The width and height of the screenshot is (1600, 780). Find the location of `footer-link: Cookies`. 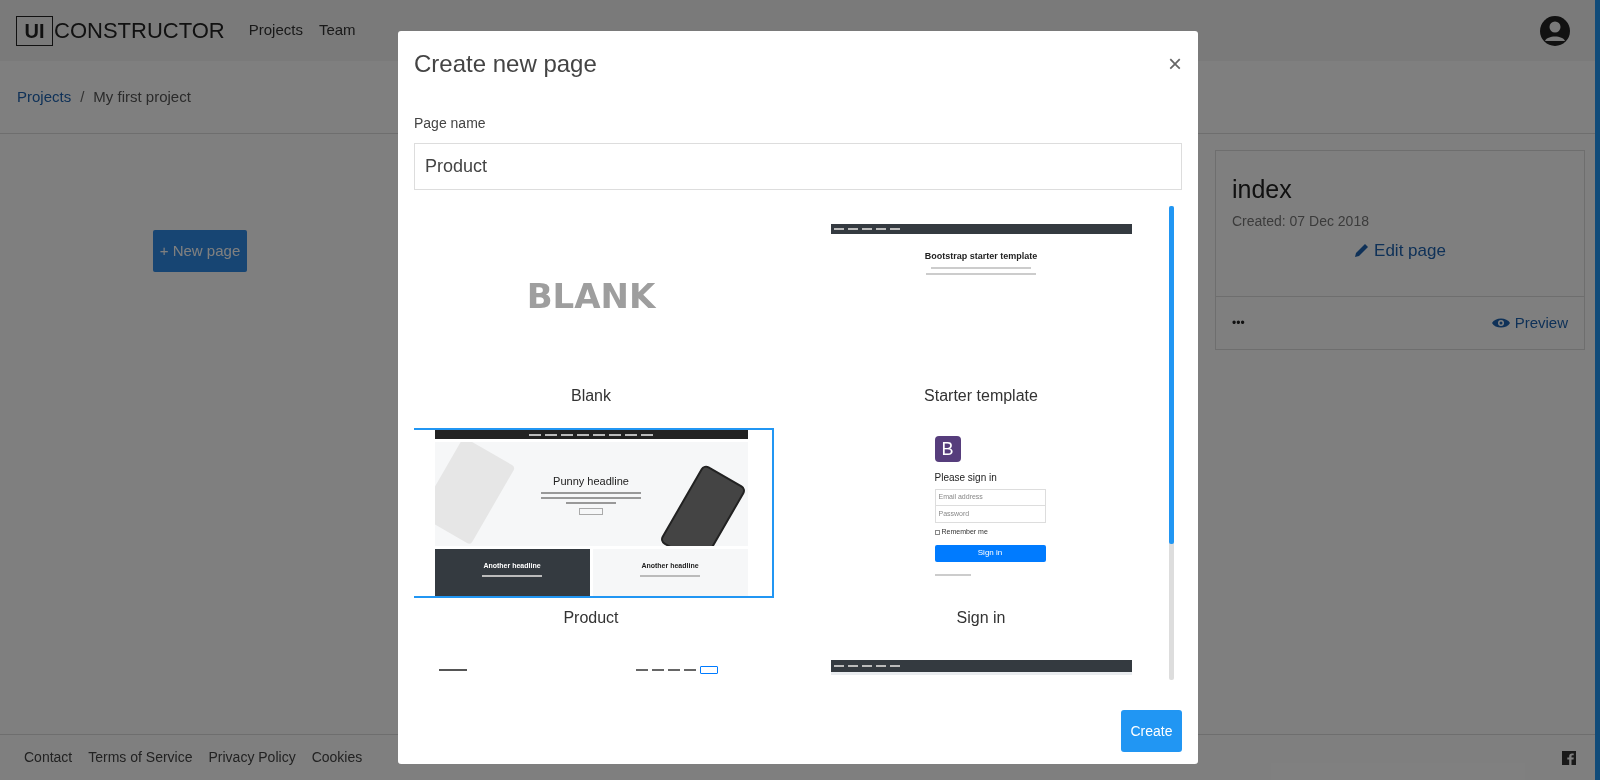

footer-link: Cookies is located at coordinates (337, 757).